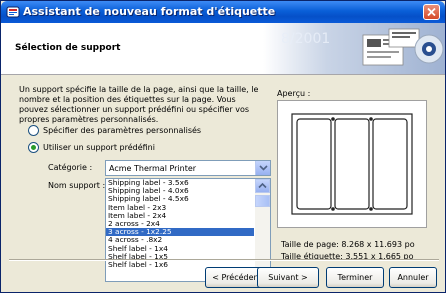  Describe the element at coordinates (413, 277) in the screenshot. I see `cancel-button: Annuler` at that location.